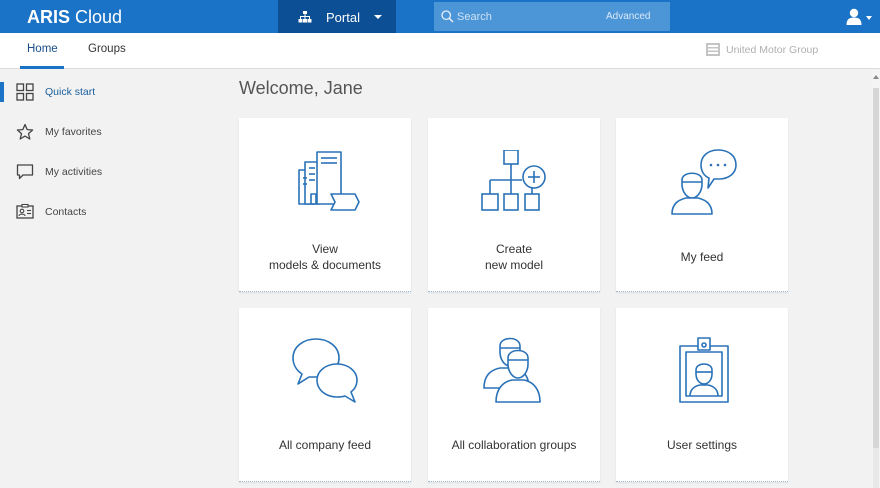 This screenshot has height=488, width=880. I want to click on tile-all-company-feed: All company feed, so click(325, 395).